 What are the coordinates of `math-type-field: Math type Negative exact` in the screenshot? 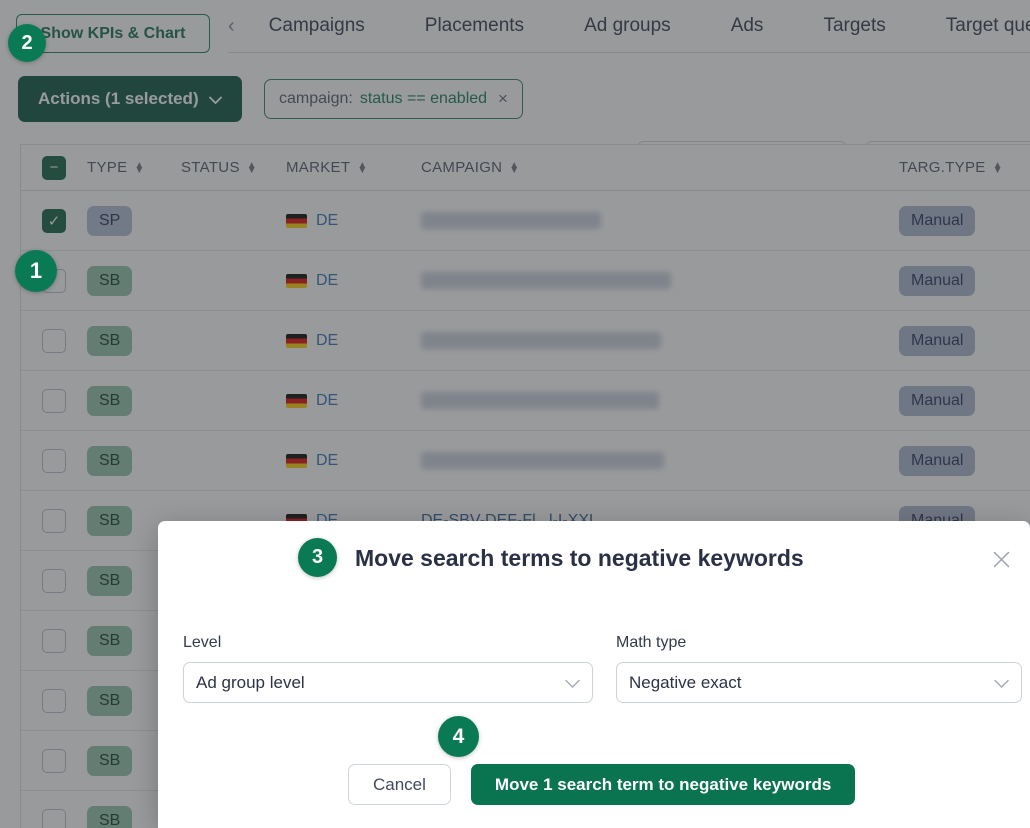 It's located at (819, 668).